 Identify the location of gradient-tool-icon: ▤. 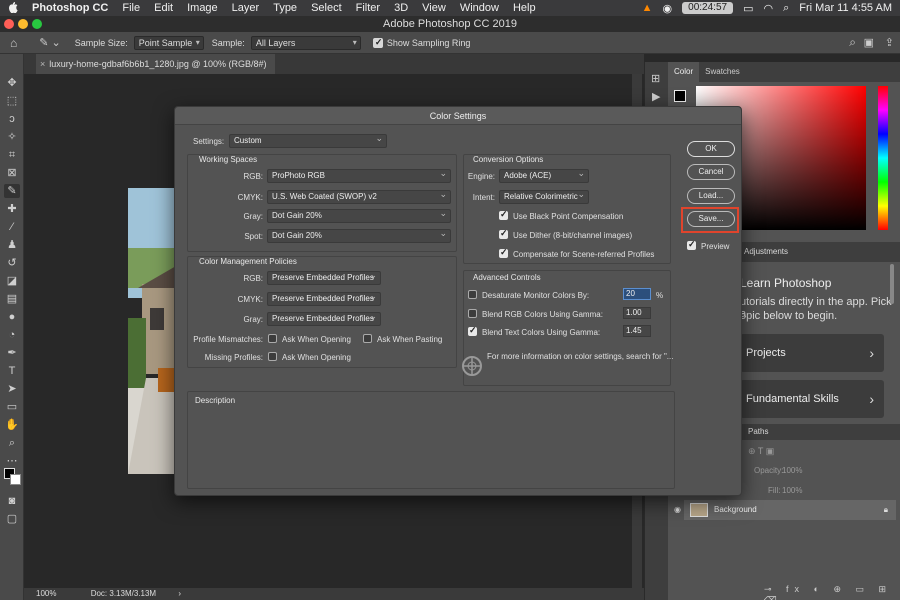
(12, 299).